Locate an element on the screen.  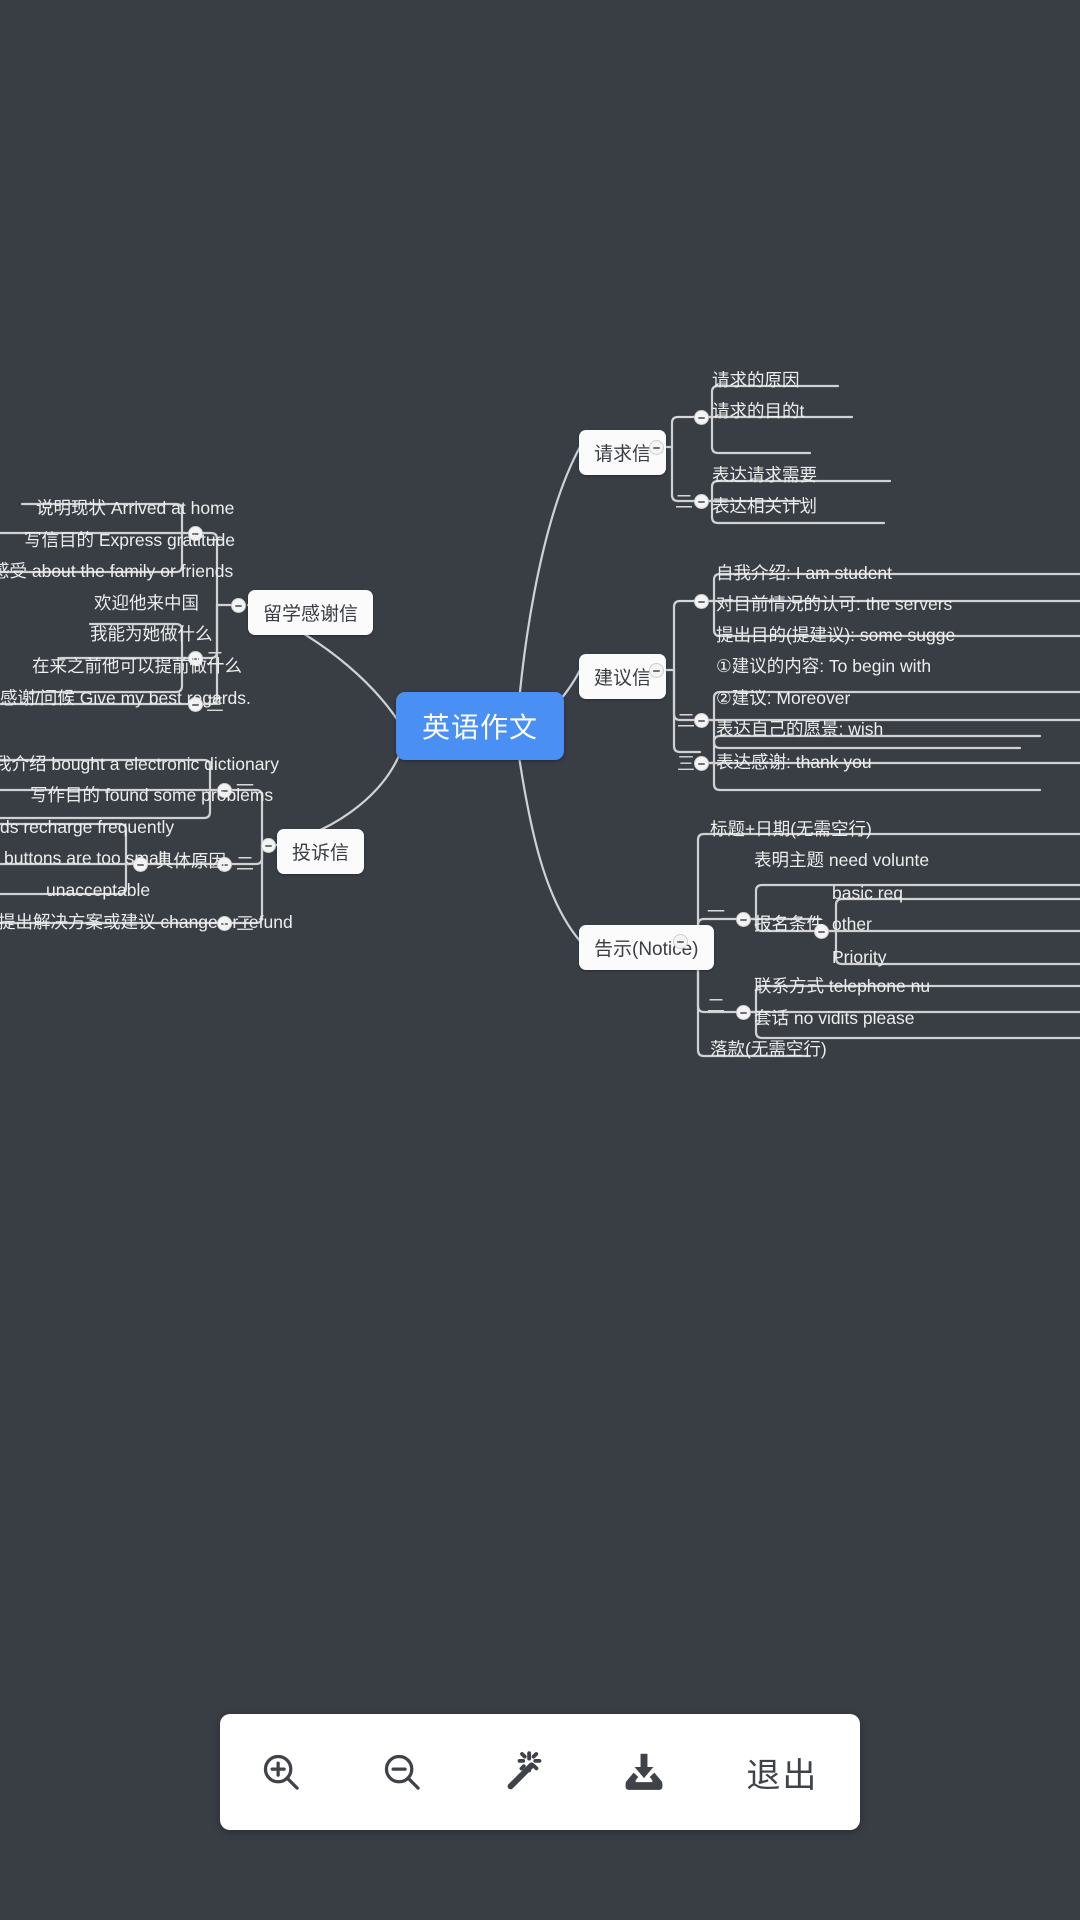
branch-label: 建议信 is located at coordinates (623, 678).